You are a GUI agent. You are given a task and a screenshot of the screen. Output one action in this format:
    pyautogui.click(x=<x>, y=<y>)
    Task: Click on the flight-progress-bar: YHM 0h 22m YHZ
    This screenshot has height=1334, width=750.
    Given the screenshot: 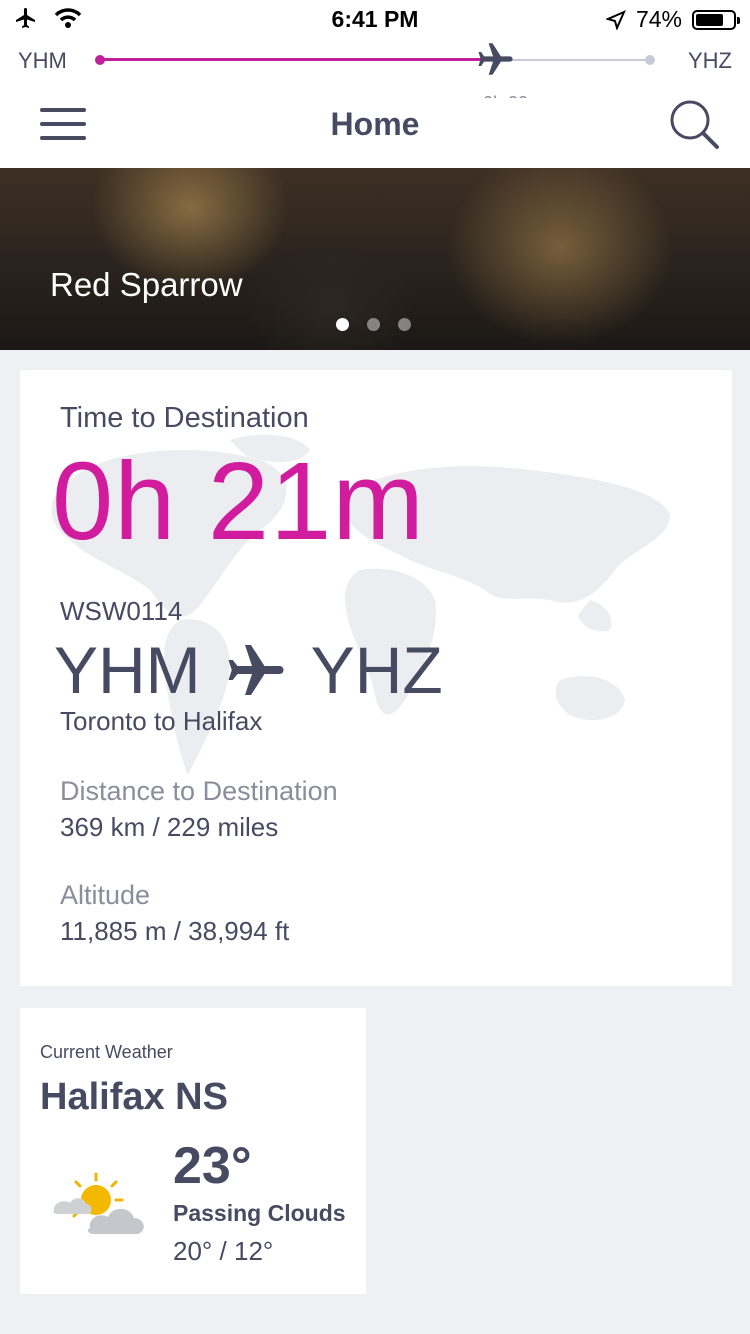 What is the action you would take?
    pyautogui.click(x=375, y=76)
    